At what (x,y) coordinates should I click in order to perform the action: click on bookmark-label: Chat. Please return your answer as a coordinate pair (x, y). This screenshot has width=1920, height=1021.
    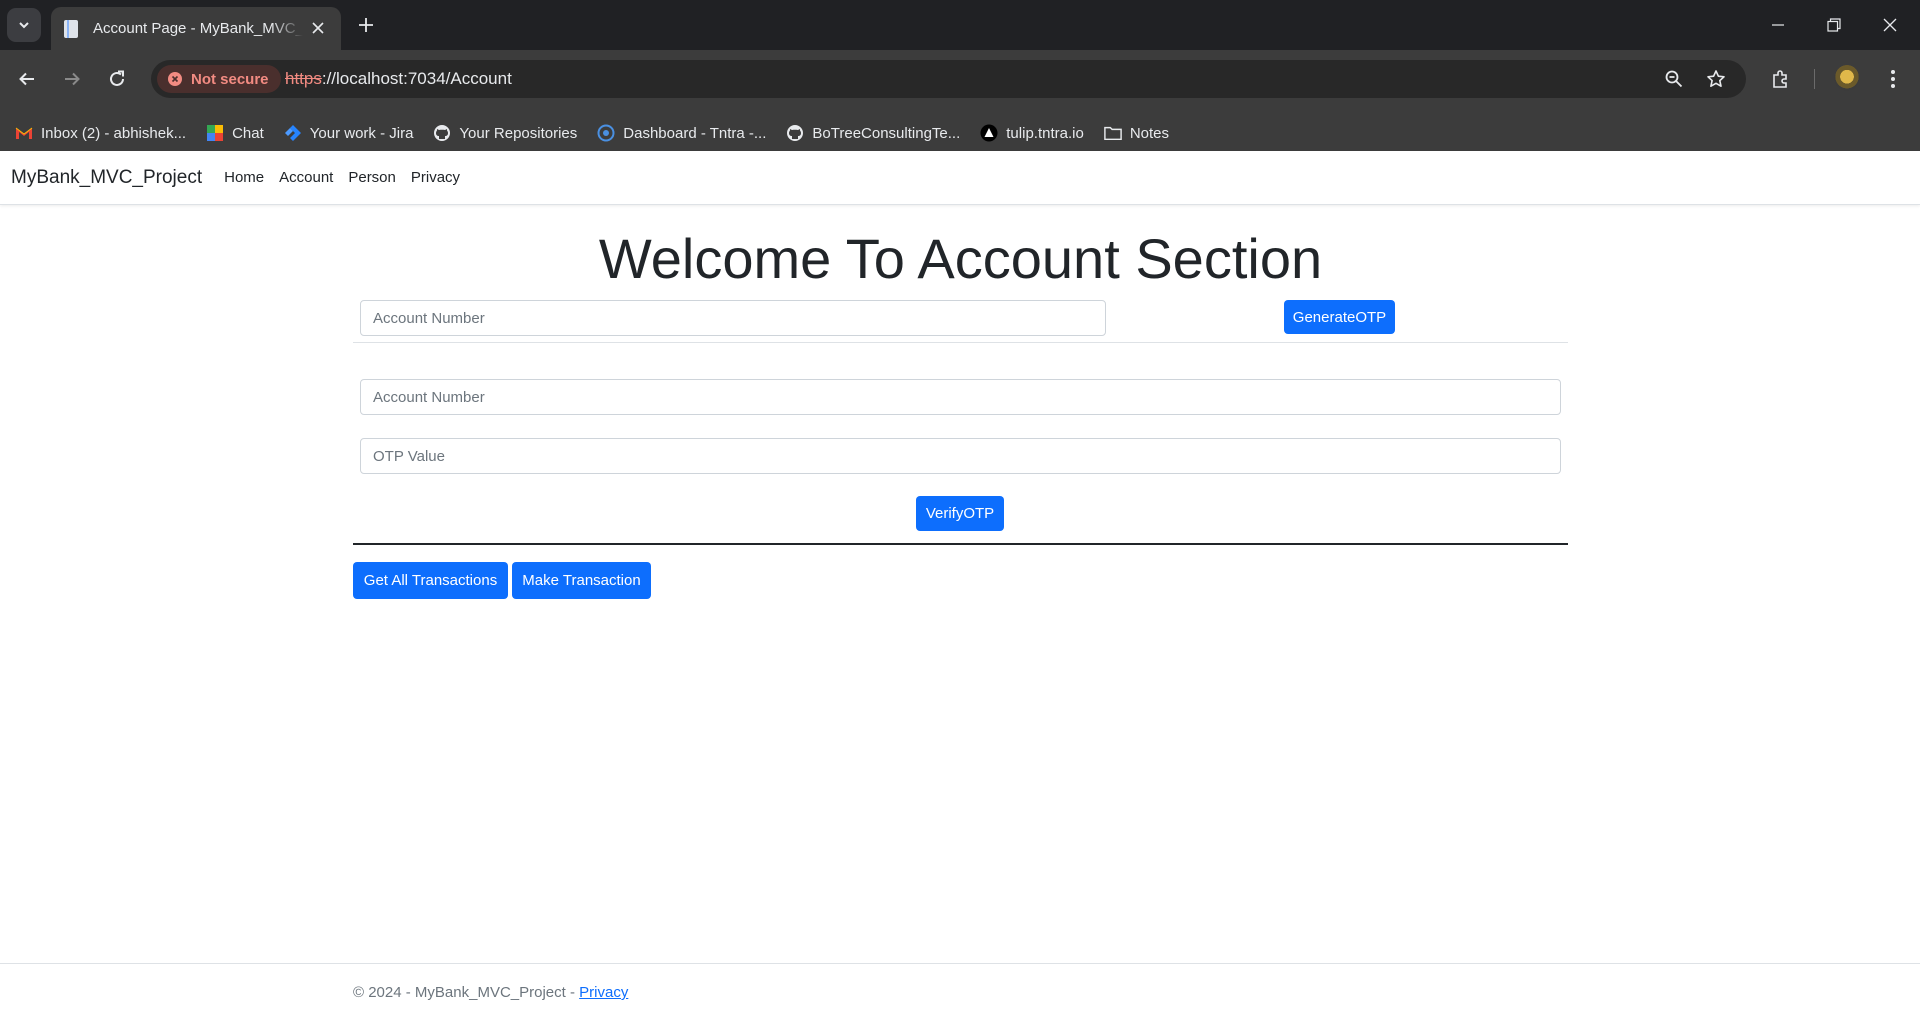
    Looking at the image, I should click on (248, 133).